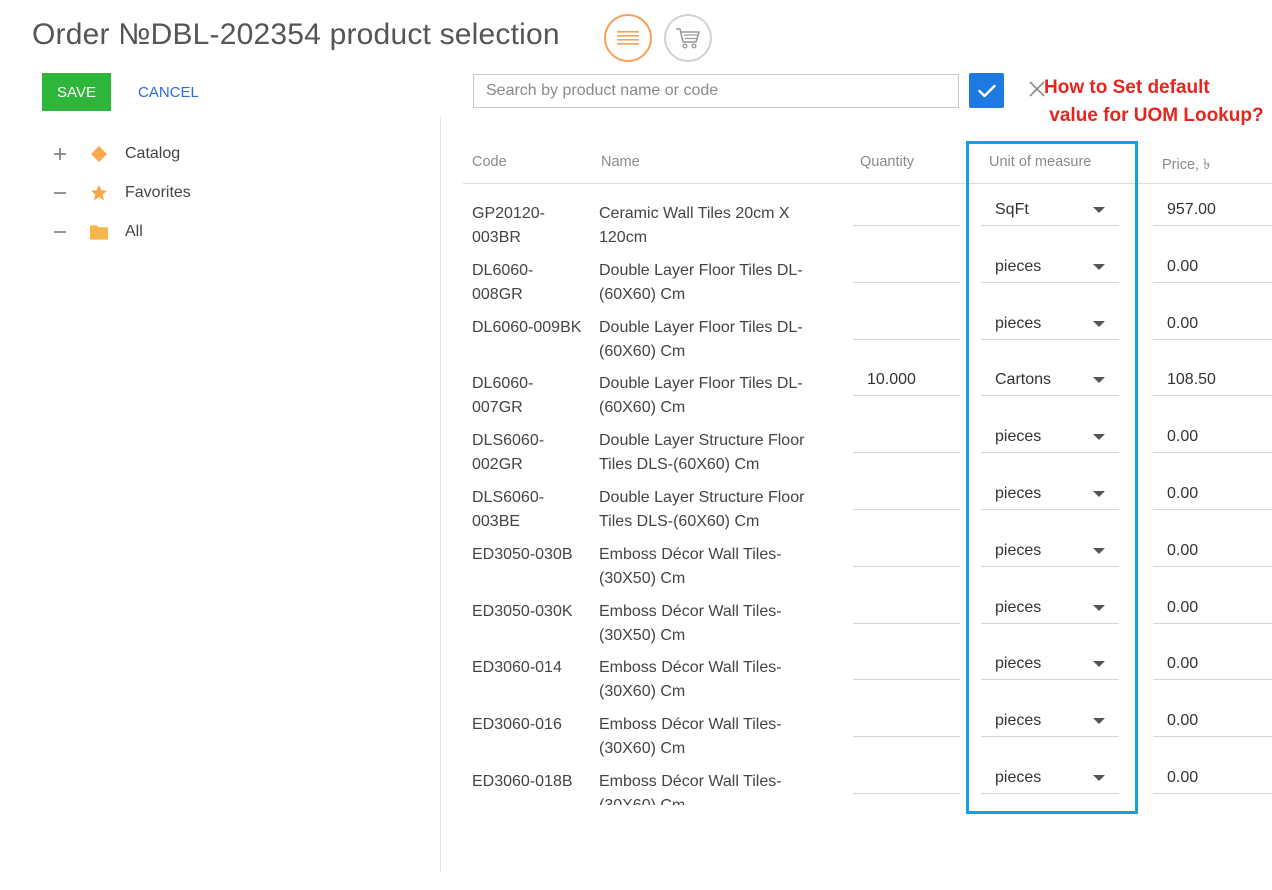 The height and width of the screenshot is (890, 1272). What do you see at coordinates (134, 231) in the screenshot?
I see `tree-item-label: All` at bounding box center [134, 231].